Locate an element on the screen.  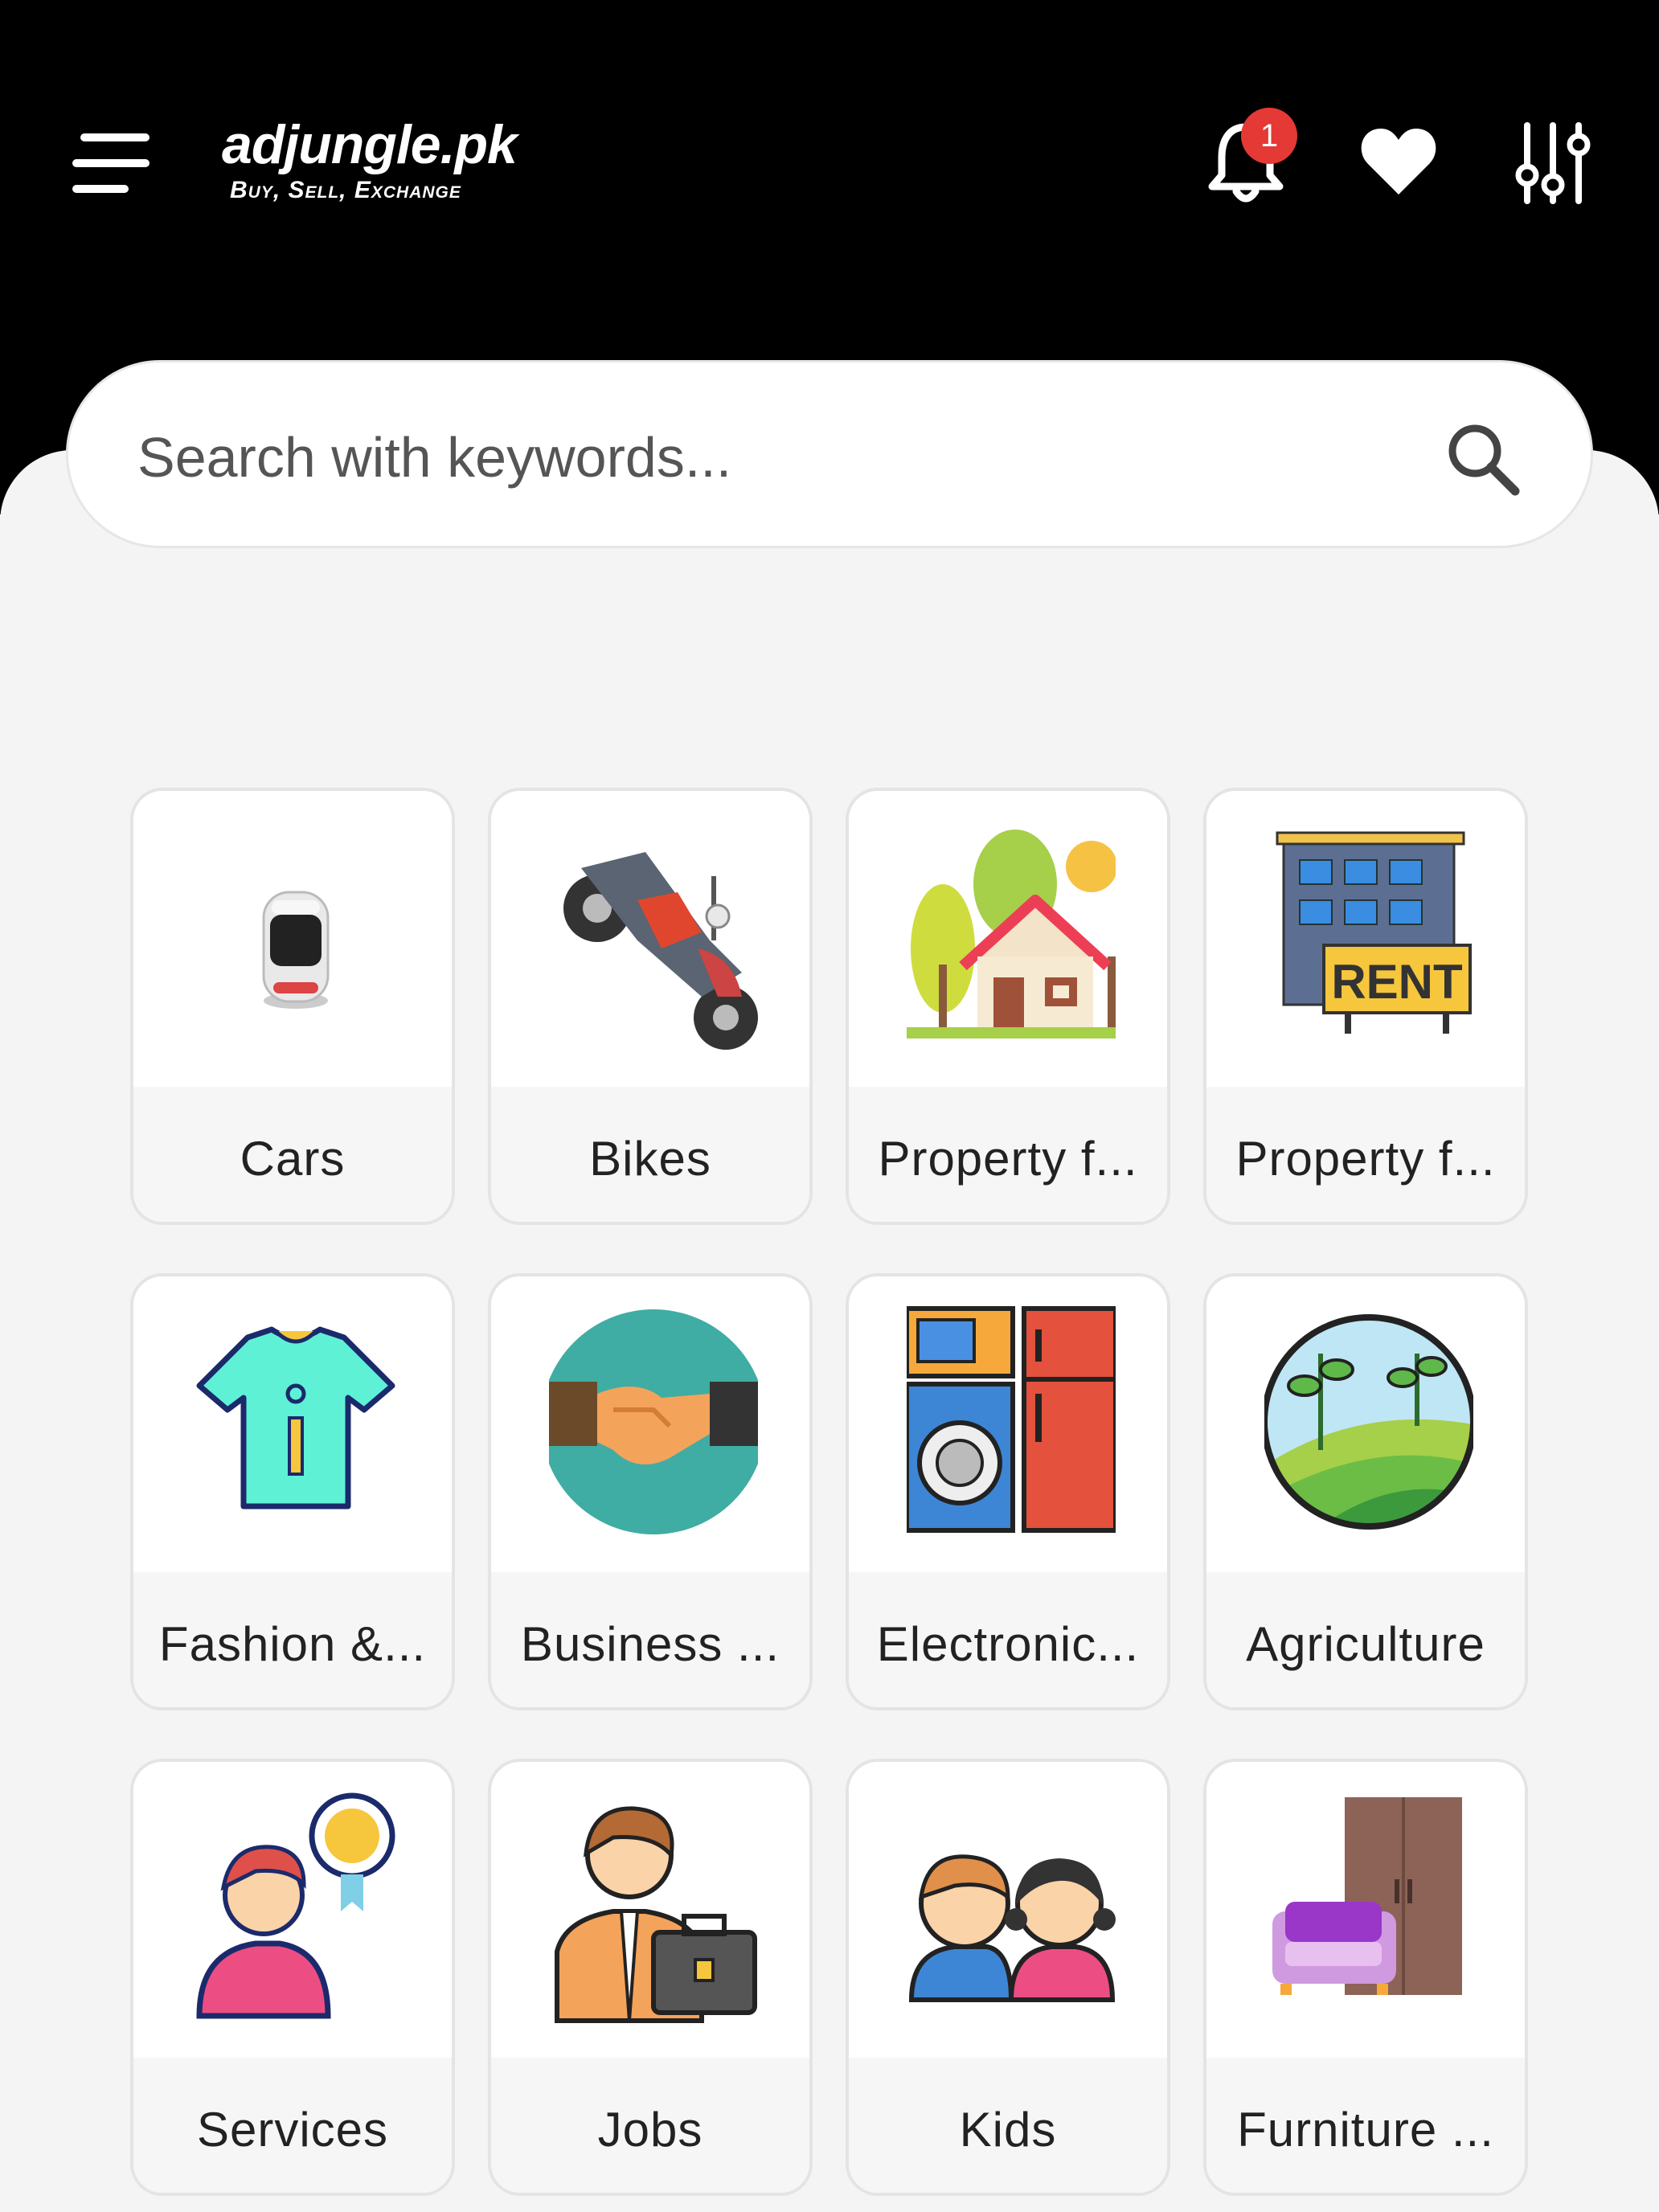
category-kids: Kids is located at coordinates (1008, 1977).